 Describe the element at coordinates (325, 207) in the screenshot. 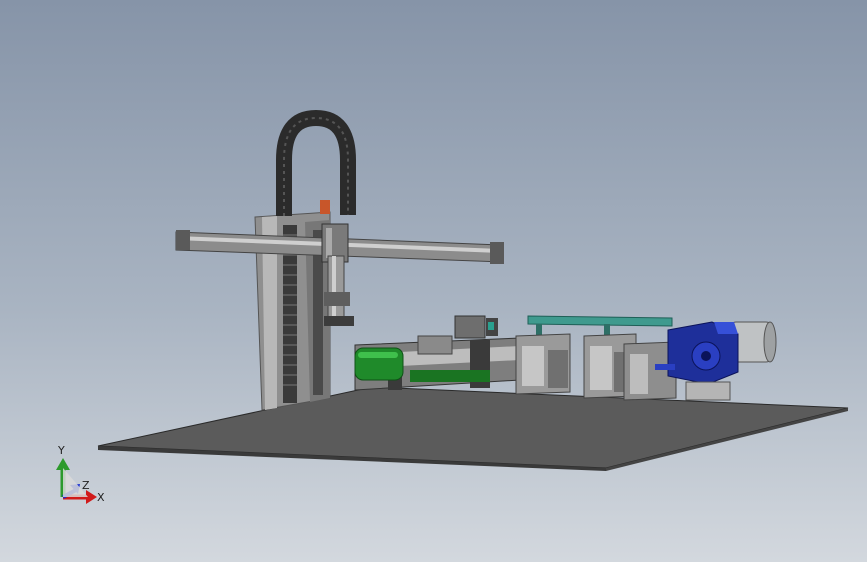

I see `cable-connector` at that location.